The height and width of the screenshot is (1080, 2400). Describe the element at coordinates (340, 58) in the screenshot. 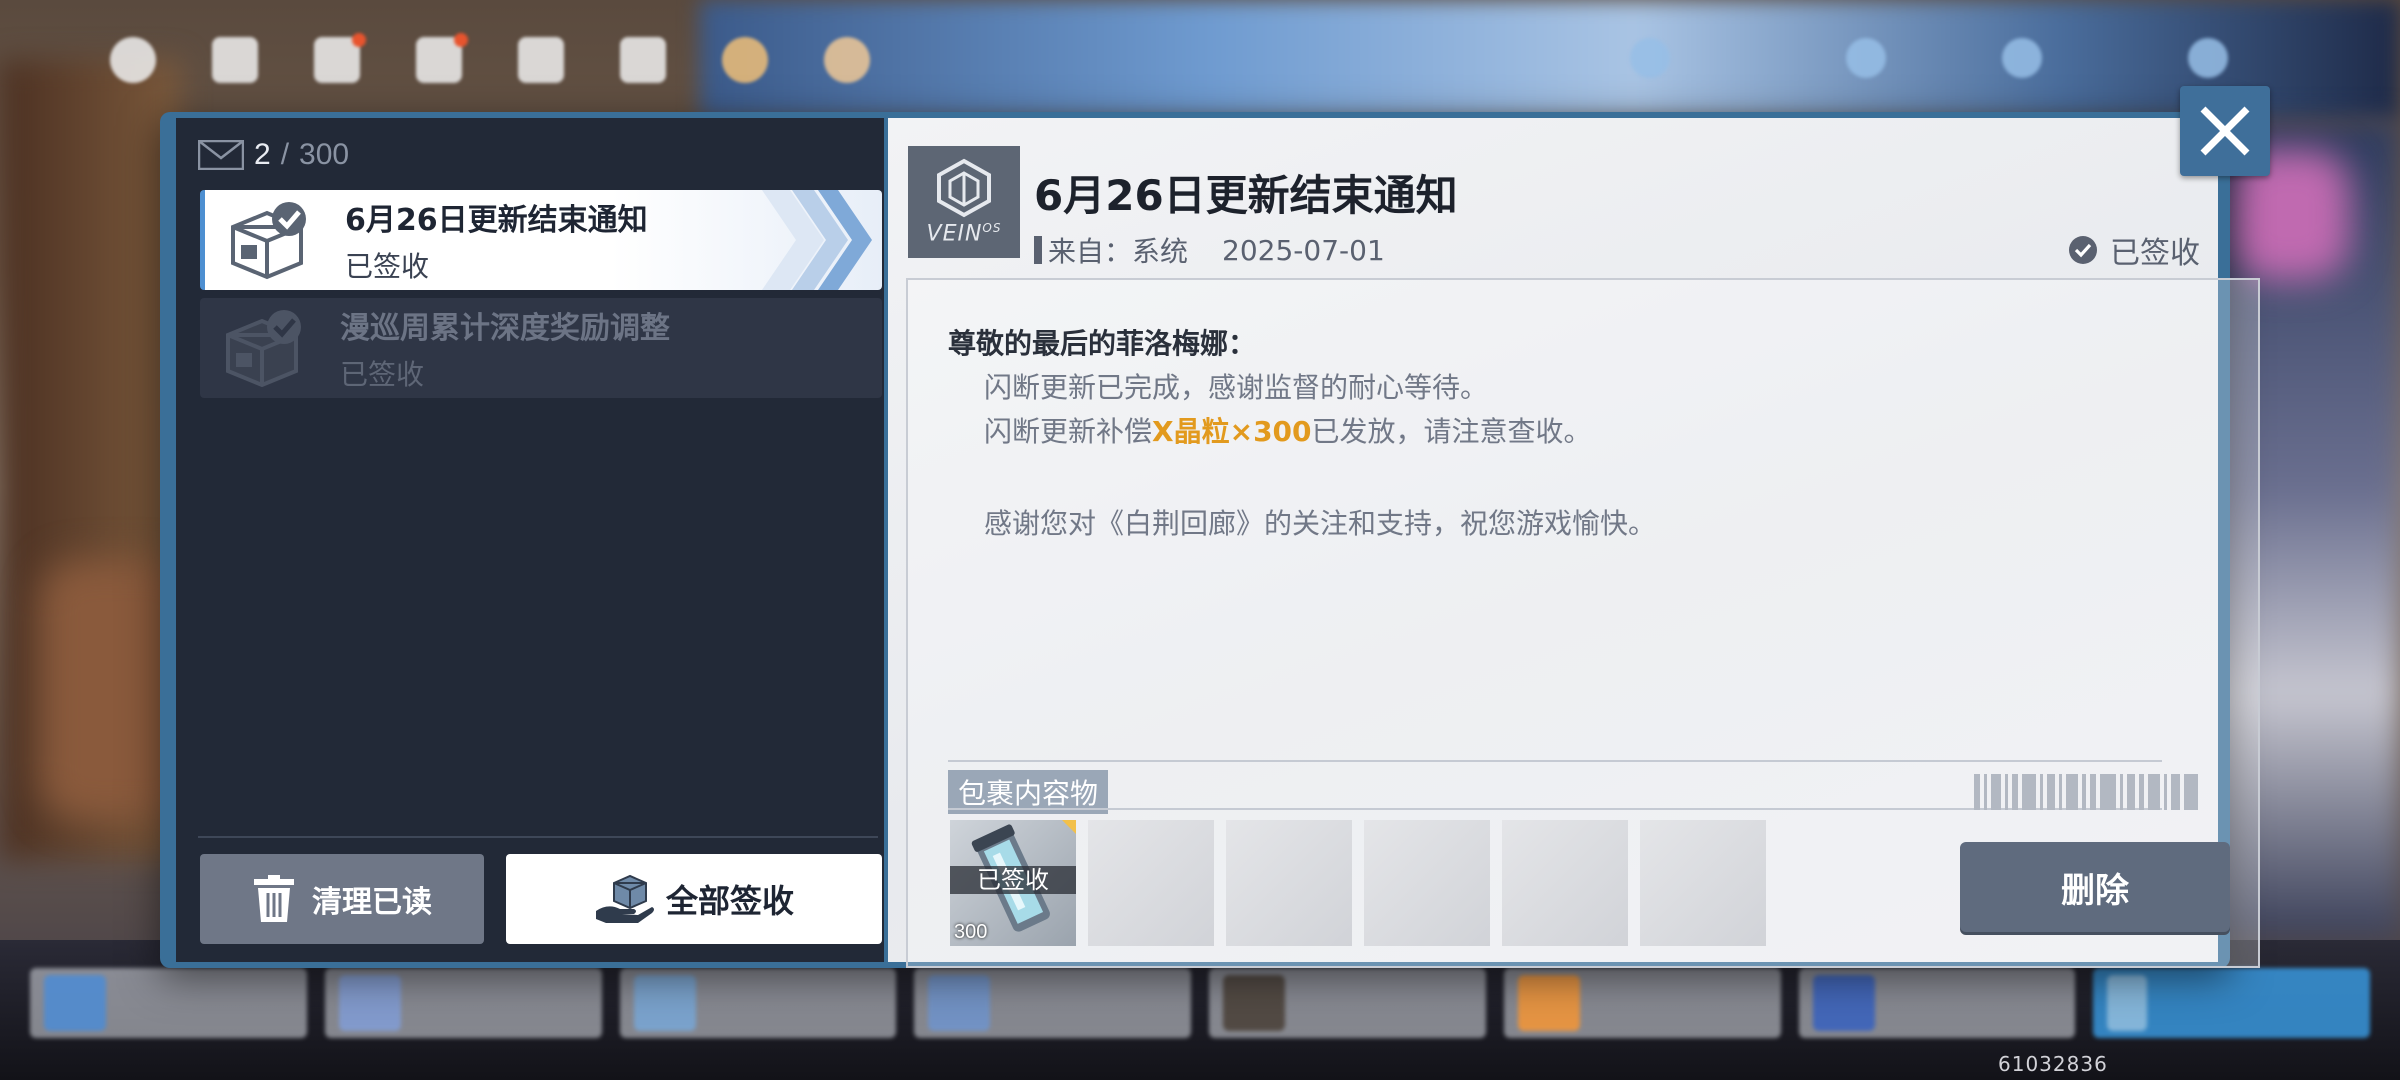

I see `task-hud-icon` at that location.